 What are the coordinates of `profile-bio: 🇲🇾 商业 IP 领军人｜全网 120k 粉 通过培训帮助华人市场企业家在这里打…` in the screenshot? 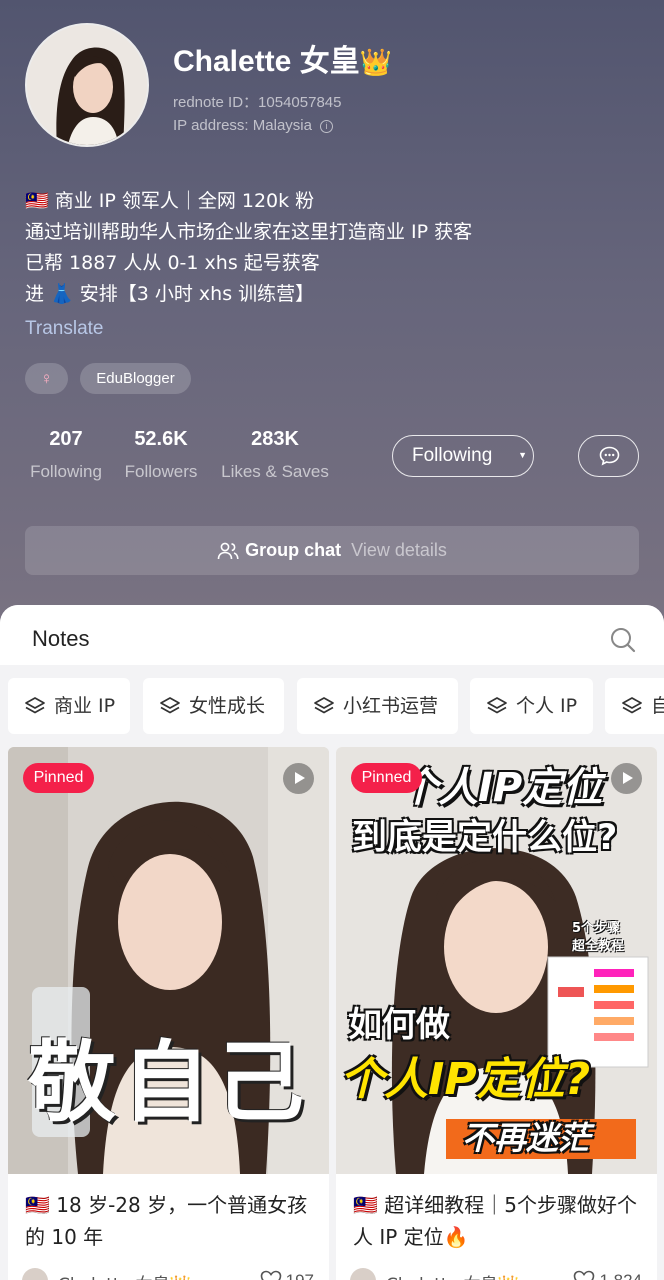 It's located at (335, 248).